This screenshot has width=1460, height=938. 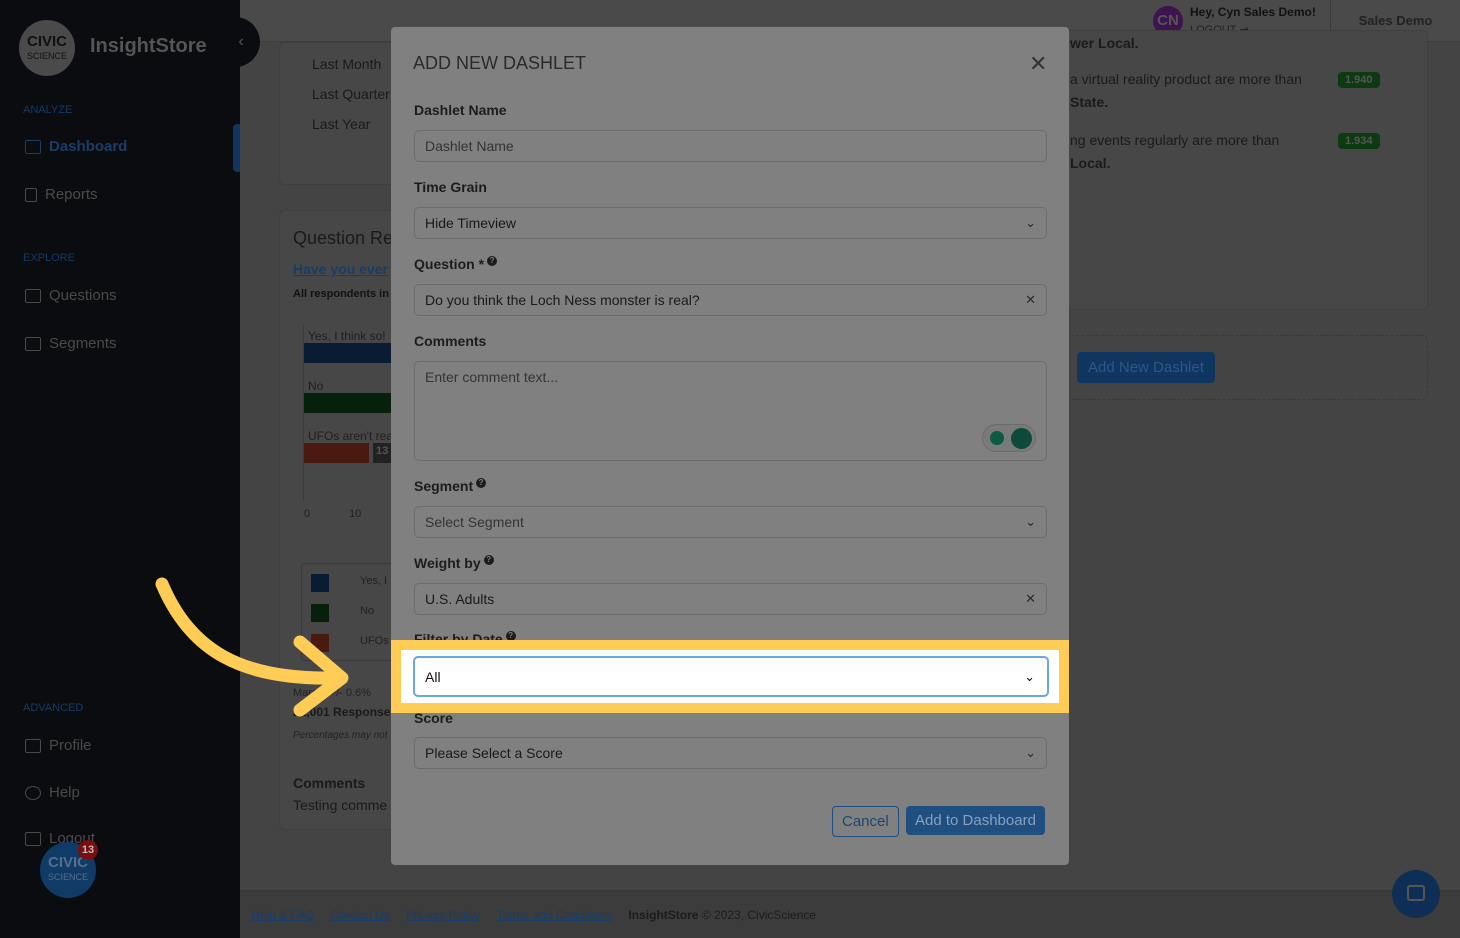 I want to click on sidebar-item-questions: Questions, so click(x=71, y=295).